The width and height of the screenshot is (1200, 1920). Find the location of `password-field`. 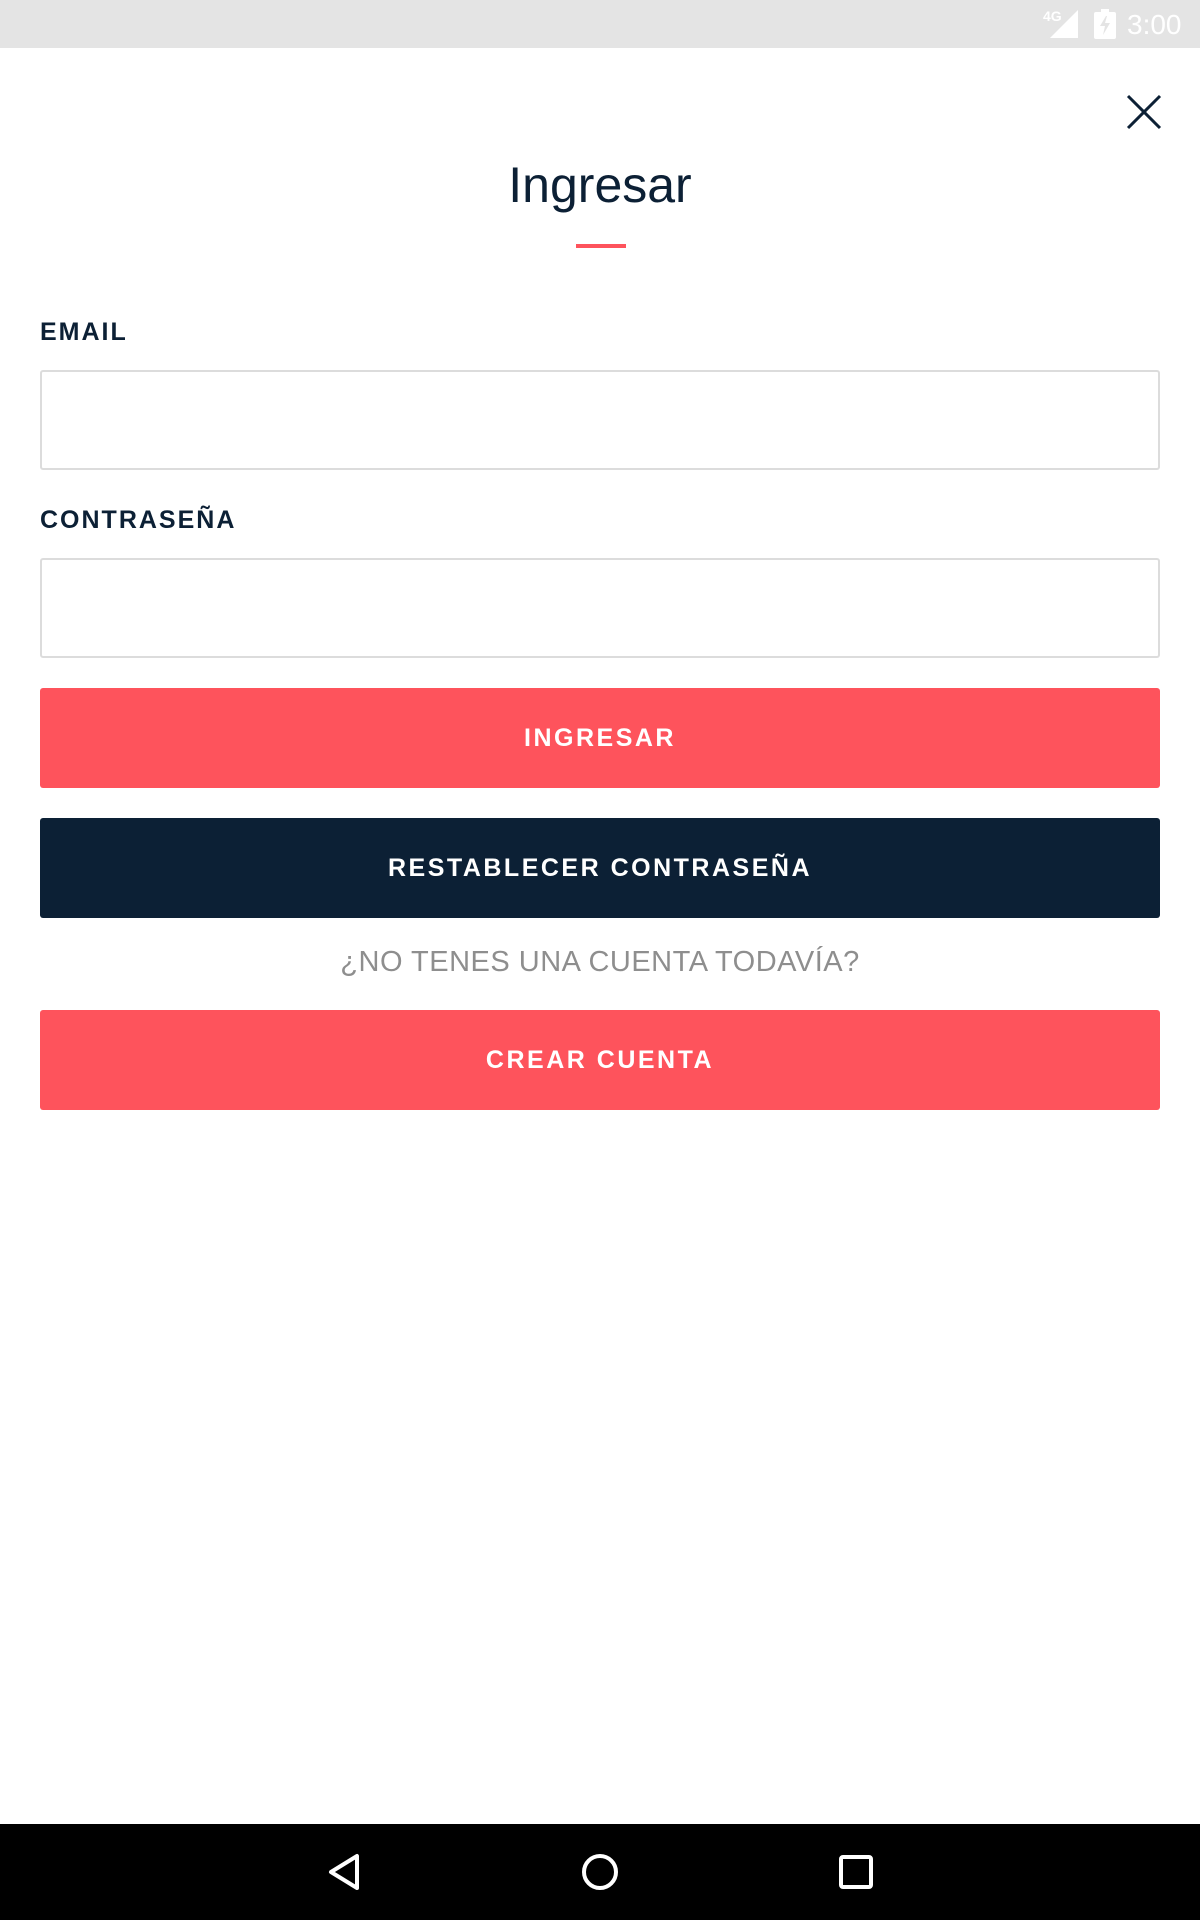

password-field is located at coordinates (600, 608).